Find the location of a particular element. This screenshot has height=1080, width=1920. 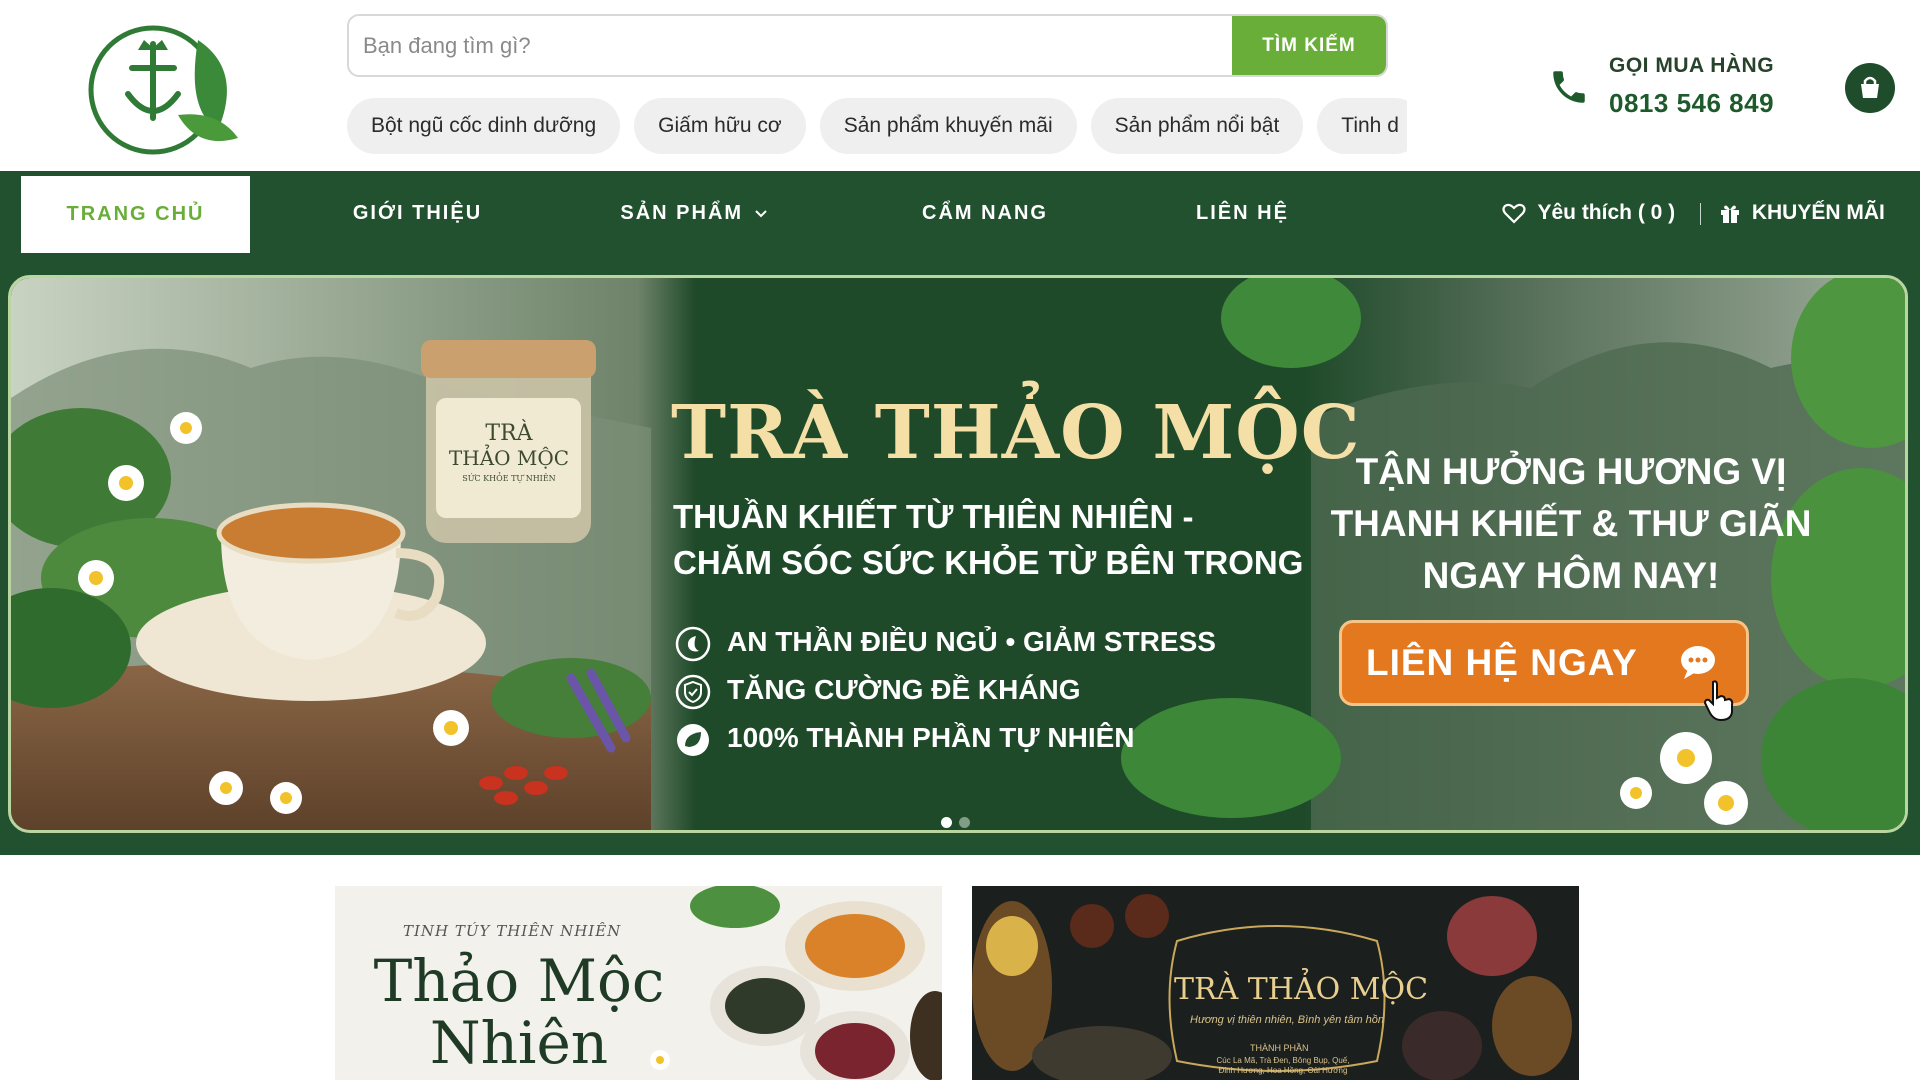

benefit-item: 100% THÀNH PHẦN TỰ NHIÊN is located at coordinates (945, 738).